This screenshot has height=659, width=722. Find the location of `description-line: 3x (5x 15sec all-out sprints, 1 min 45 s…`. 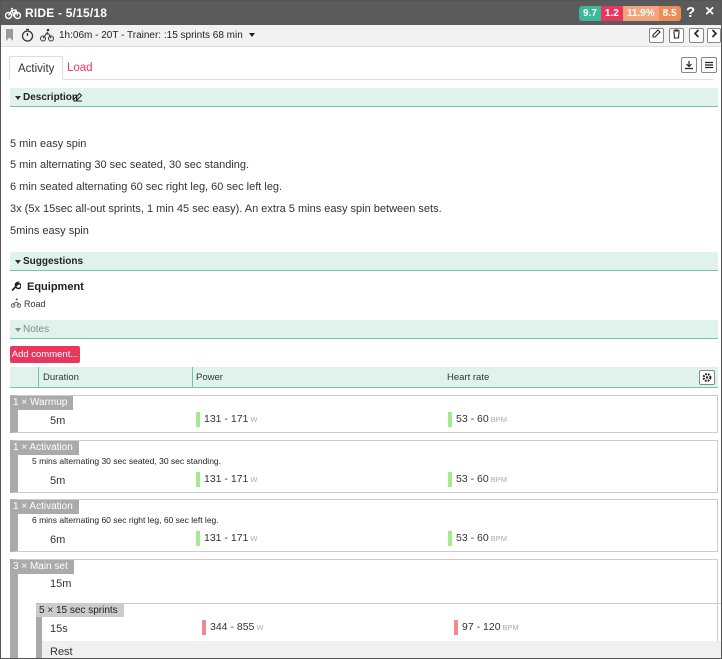

description-line: 3x (5x 15sec all-out sprints, 1 min 45 s… is located at coordinates (226, 209).